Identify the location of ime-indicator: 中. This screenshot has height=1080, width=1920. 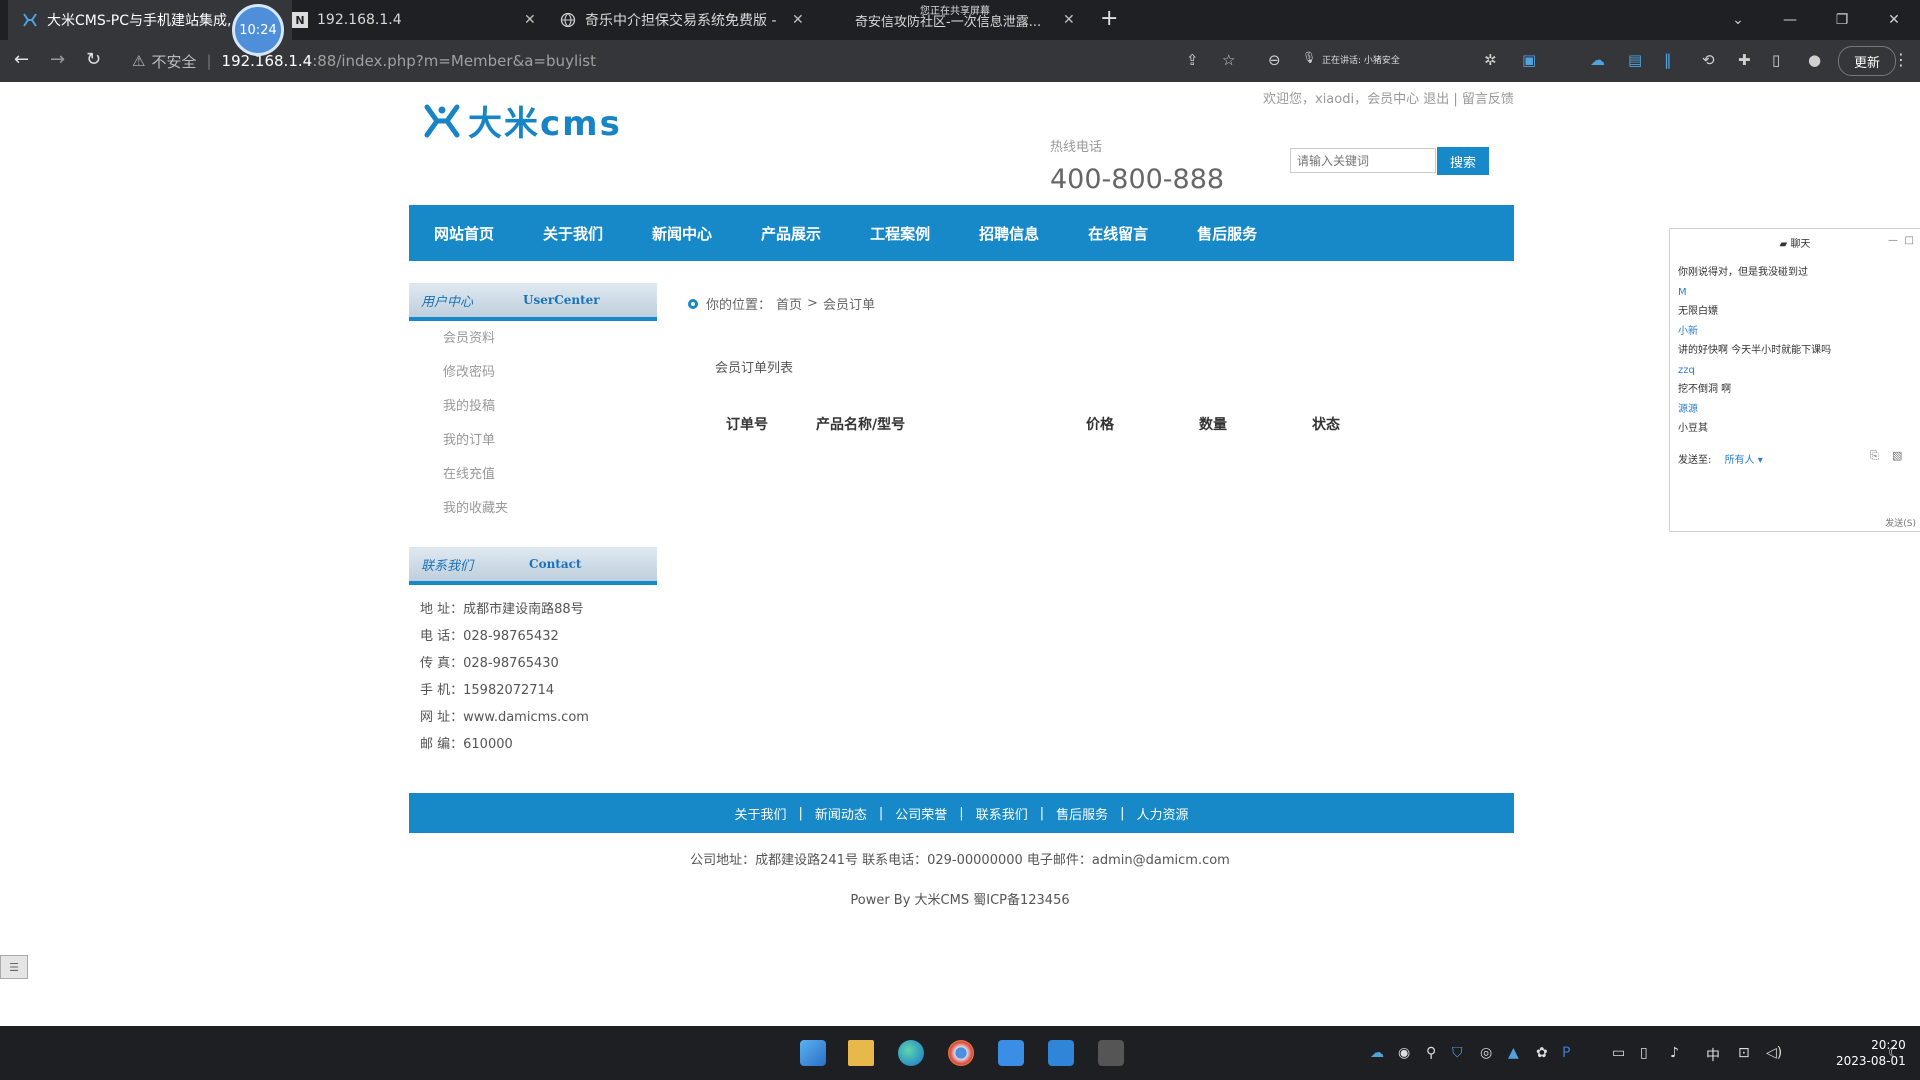
(1713, 1055).